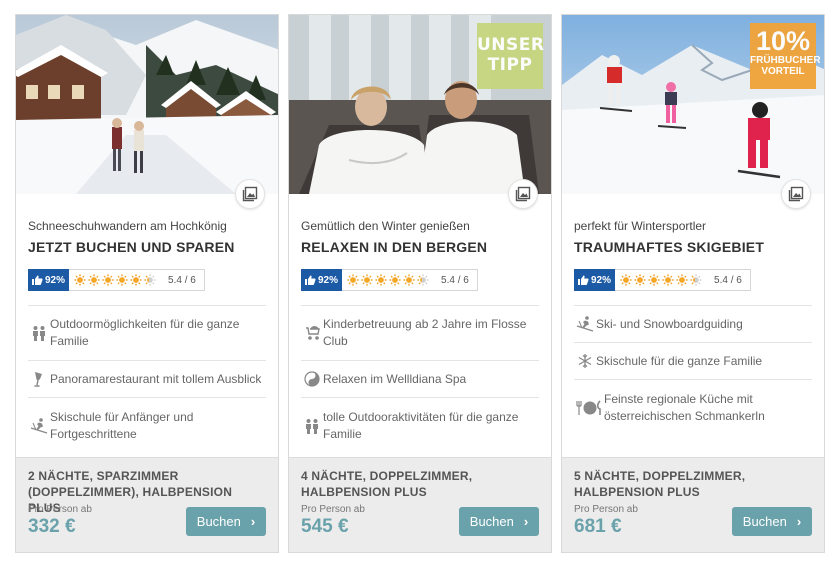 The height and width of the screenshot is (566, 837). Describe the element at coordinates (511, 45) in the screenshot. I see `tip-badge-line1: UNSER` at that location.